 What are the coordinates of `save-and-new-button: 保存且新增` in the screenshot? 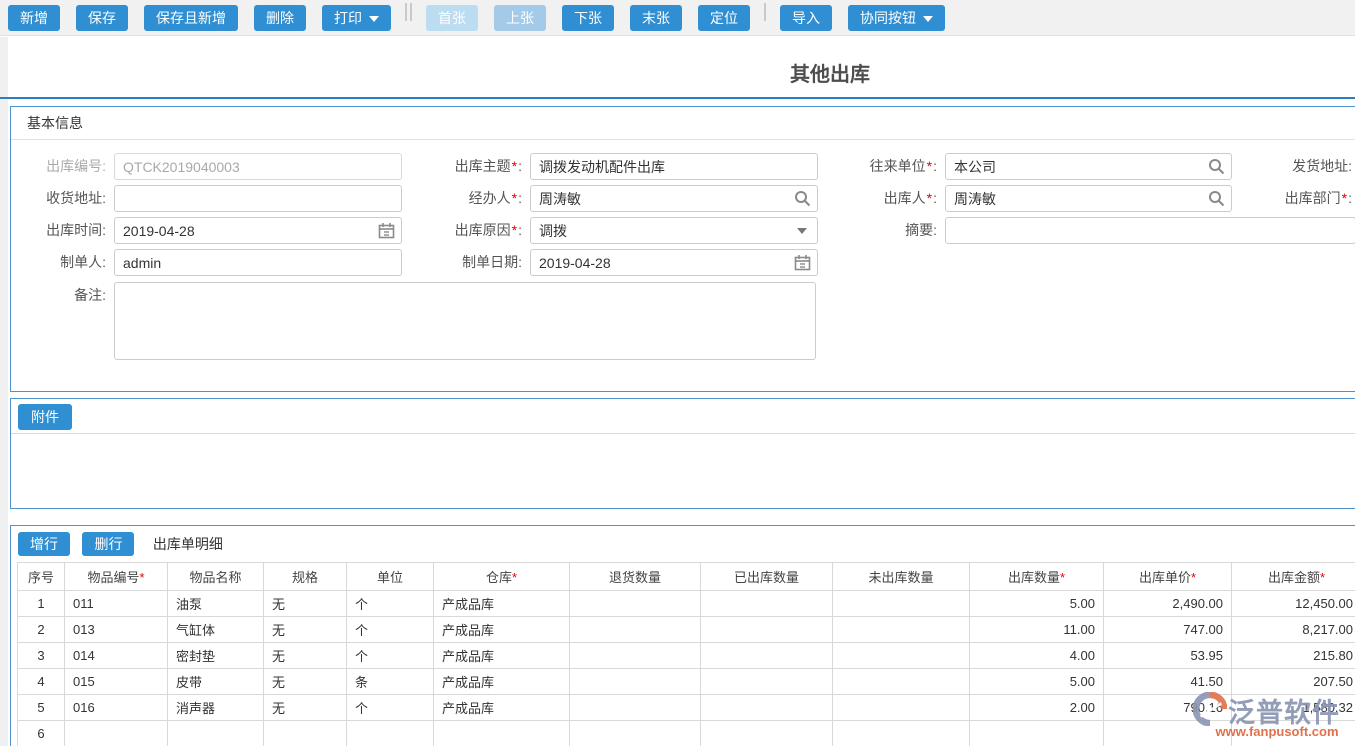 It's located at (191, 18).